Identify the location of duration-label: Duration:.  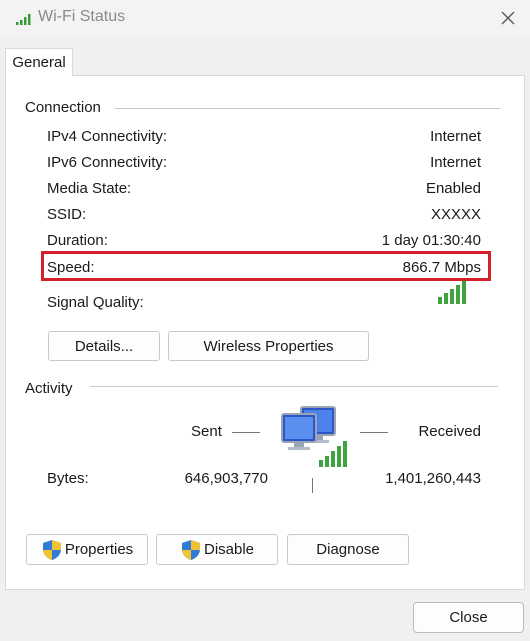
(77, 240).